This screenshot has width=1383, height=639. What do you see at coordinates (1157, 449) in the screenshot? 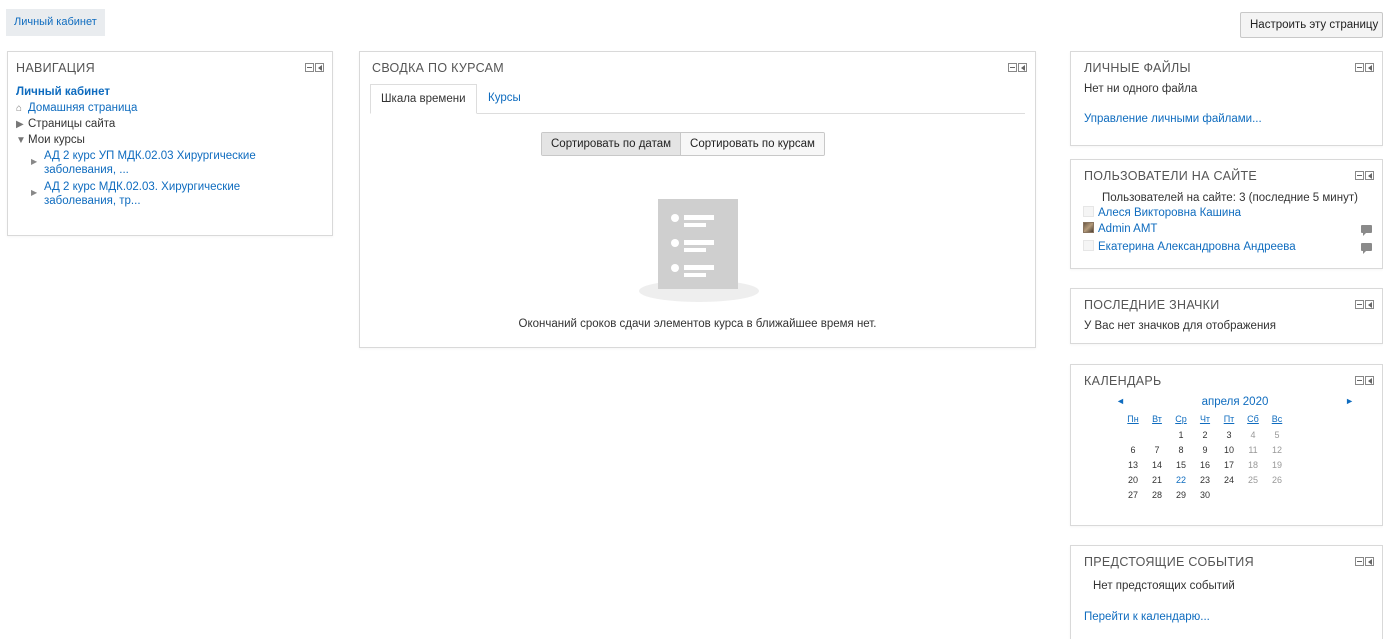
I see `calendar-day: 7` at bounding box center [1157, 449].